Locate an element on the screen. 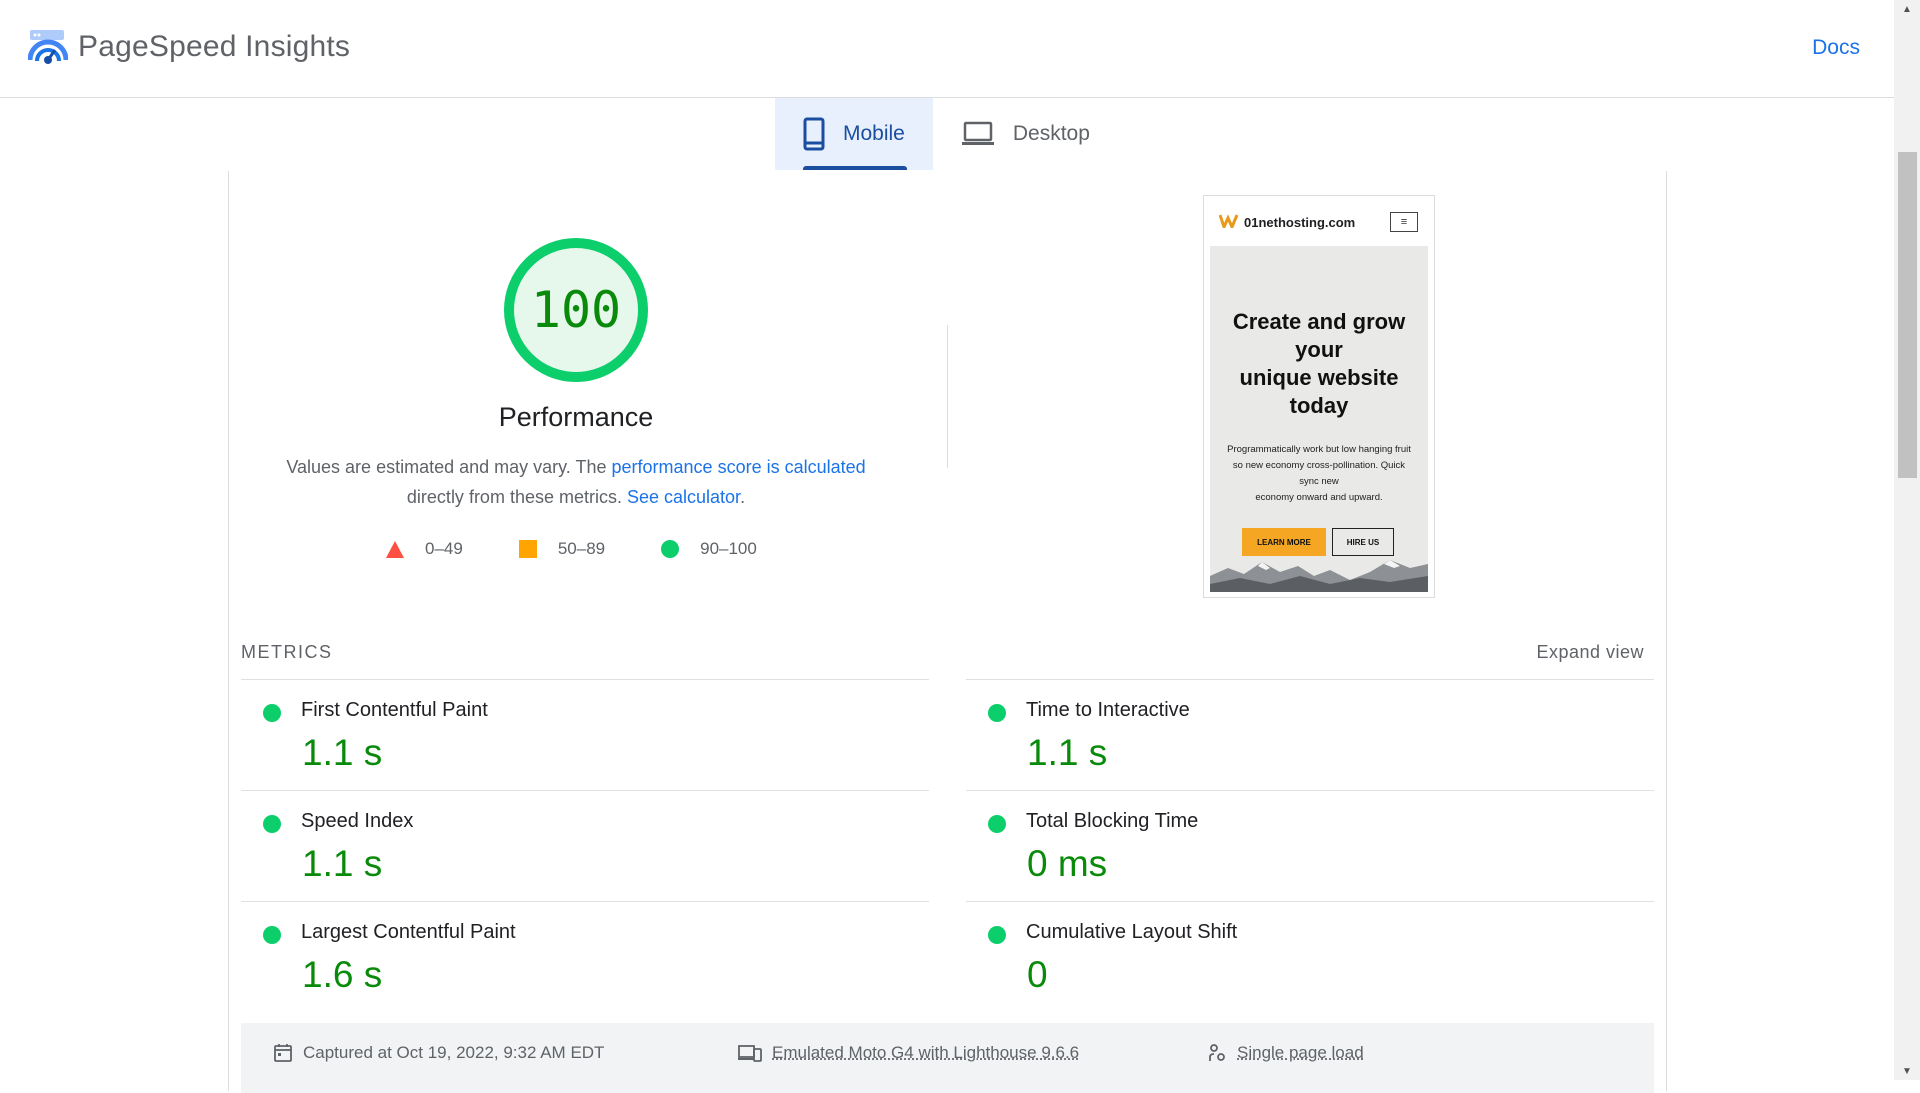  tab-desktop-label: Desktop is located at coordinates (1051, 133).